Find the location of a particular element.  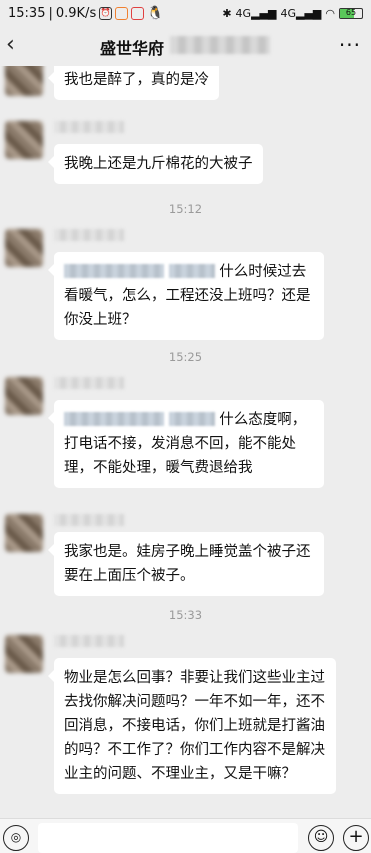

back-icon: ‹ is located at coordinates (10, 44).